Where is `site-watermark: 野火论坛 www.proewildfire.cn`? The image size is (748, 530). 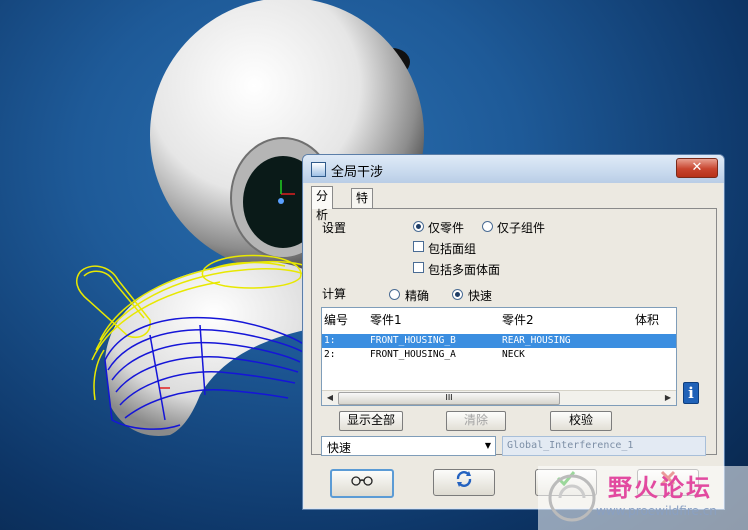 site-watermark: 野火论坛 www.proewildfire.cn is located at coordinates (643, 498).